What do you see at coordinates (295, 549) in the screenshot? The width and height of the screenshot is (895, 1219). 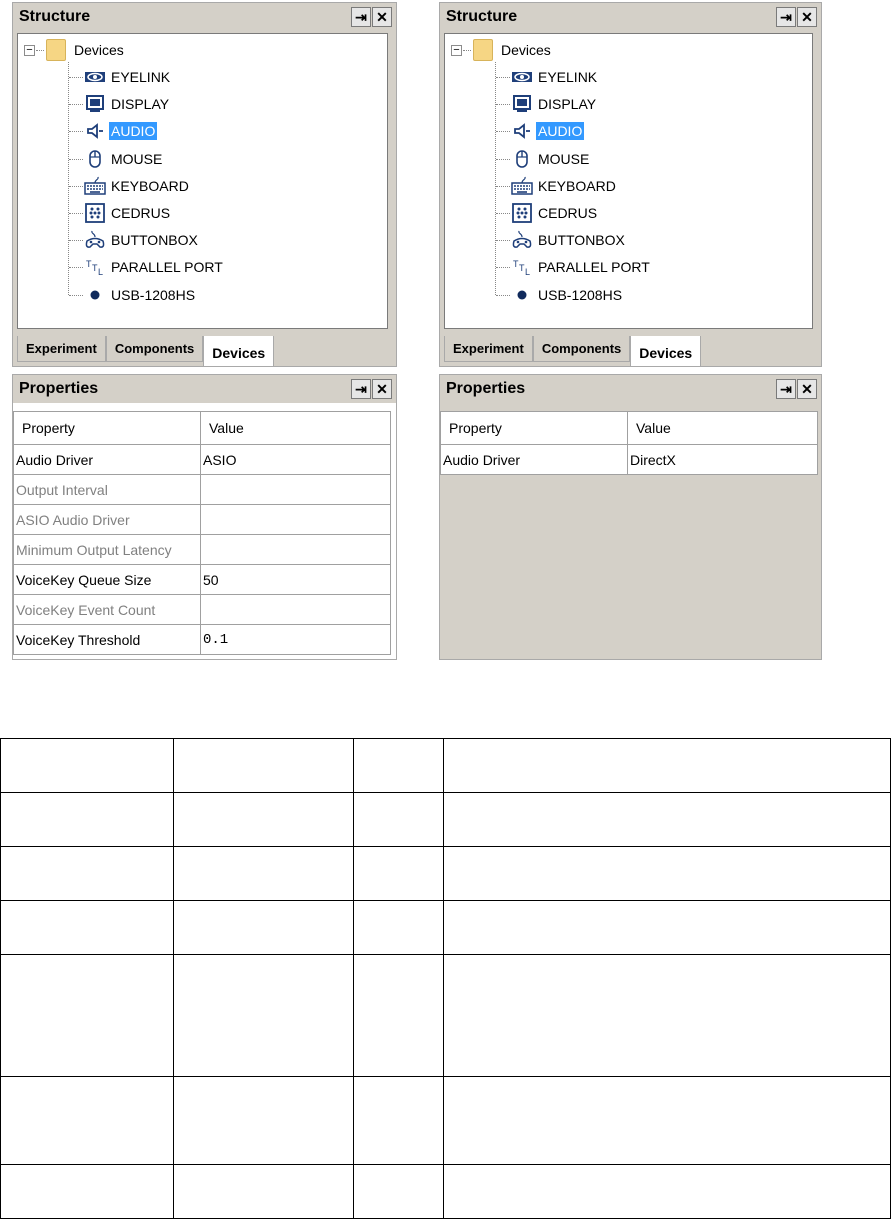 I see `property-value` at bounding box center [295, 549].